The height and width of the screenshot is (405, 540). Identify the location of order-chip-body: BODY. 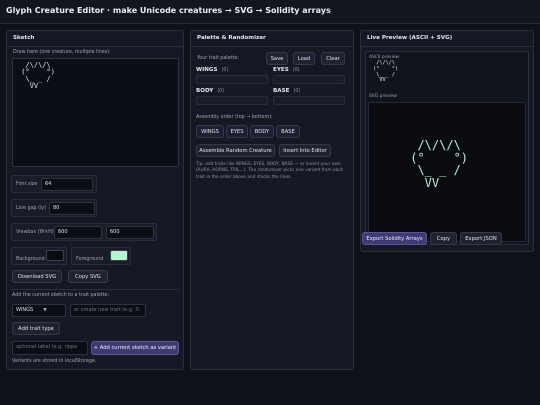
(262, 131).